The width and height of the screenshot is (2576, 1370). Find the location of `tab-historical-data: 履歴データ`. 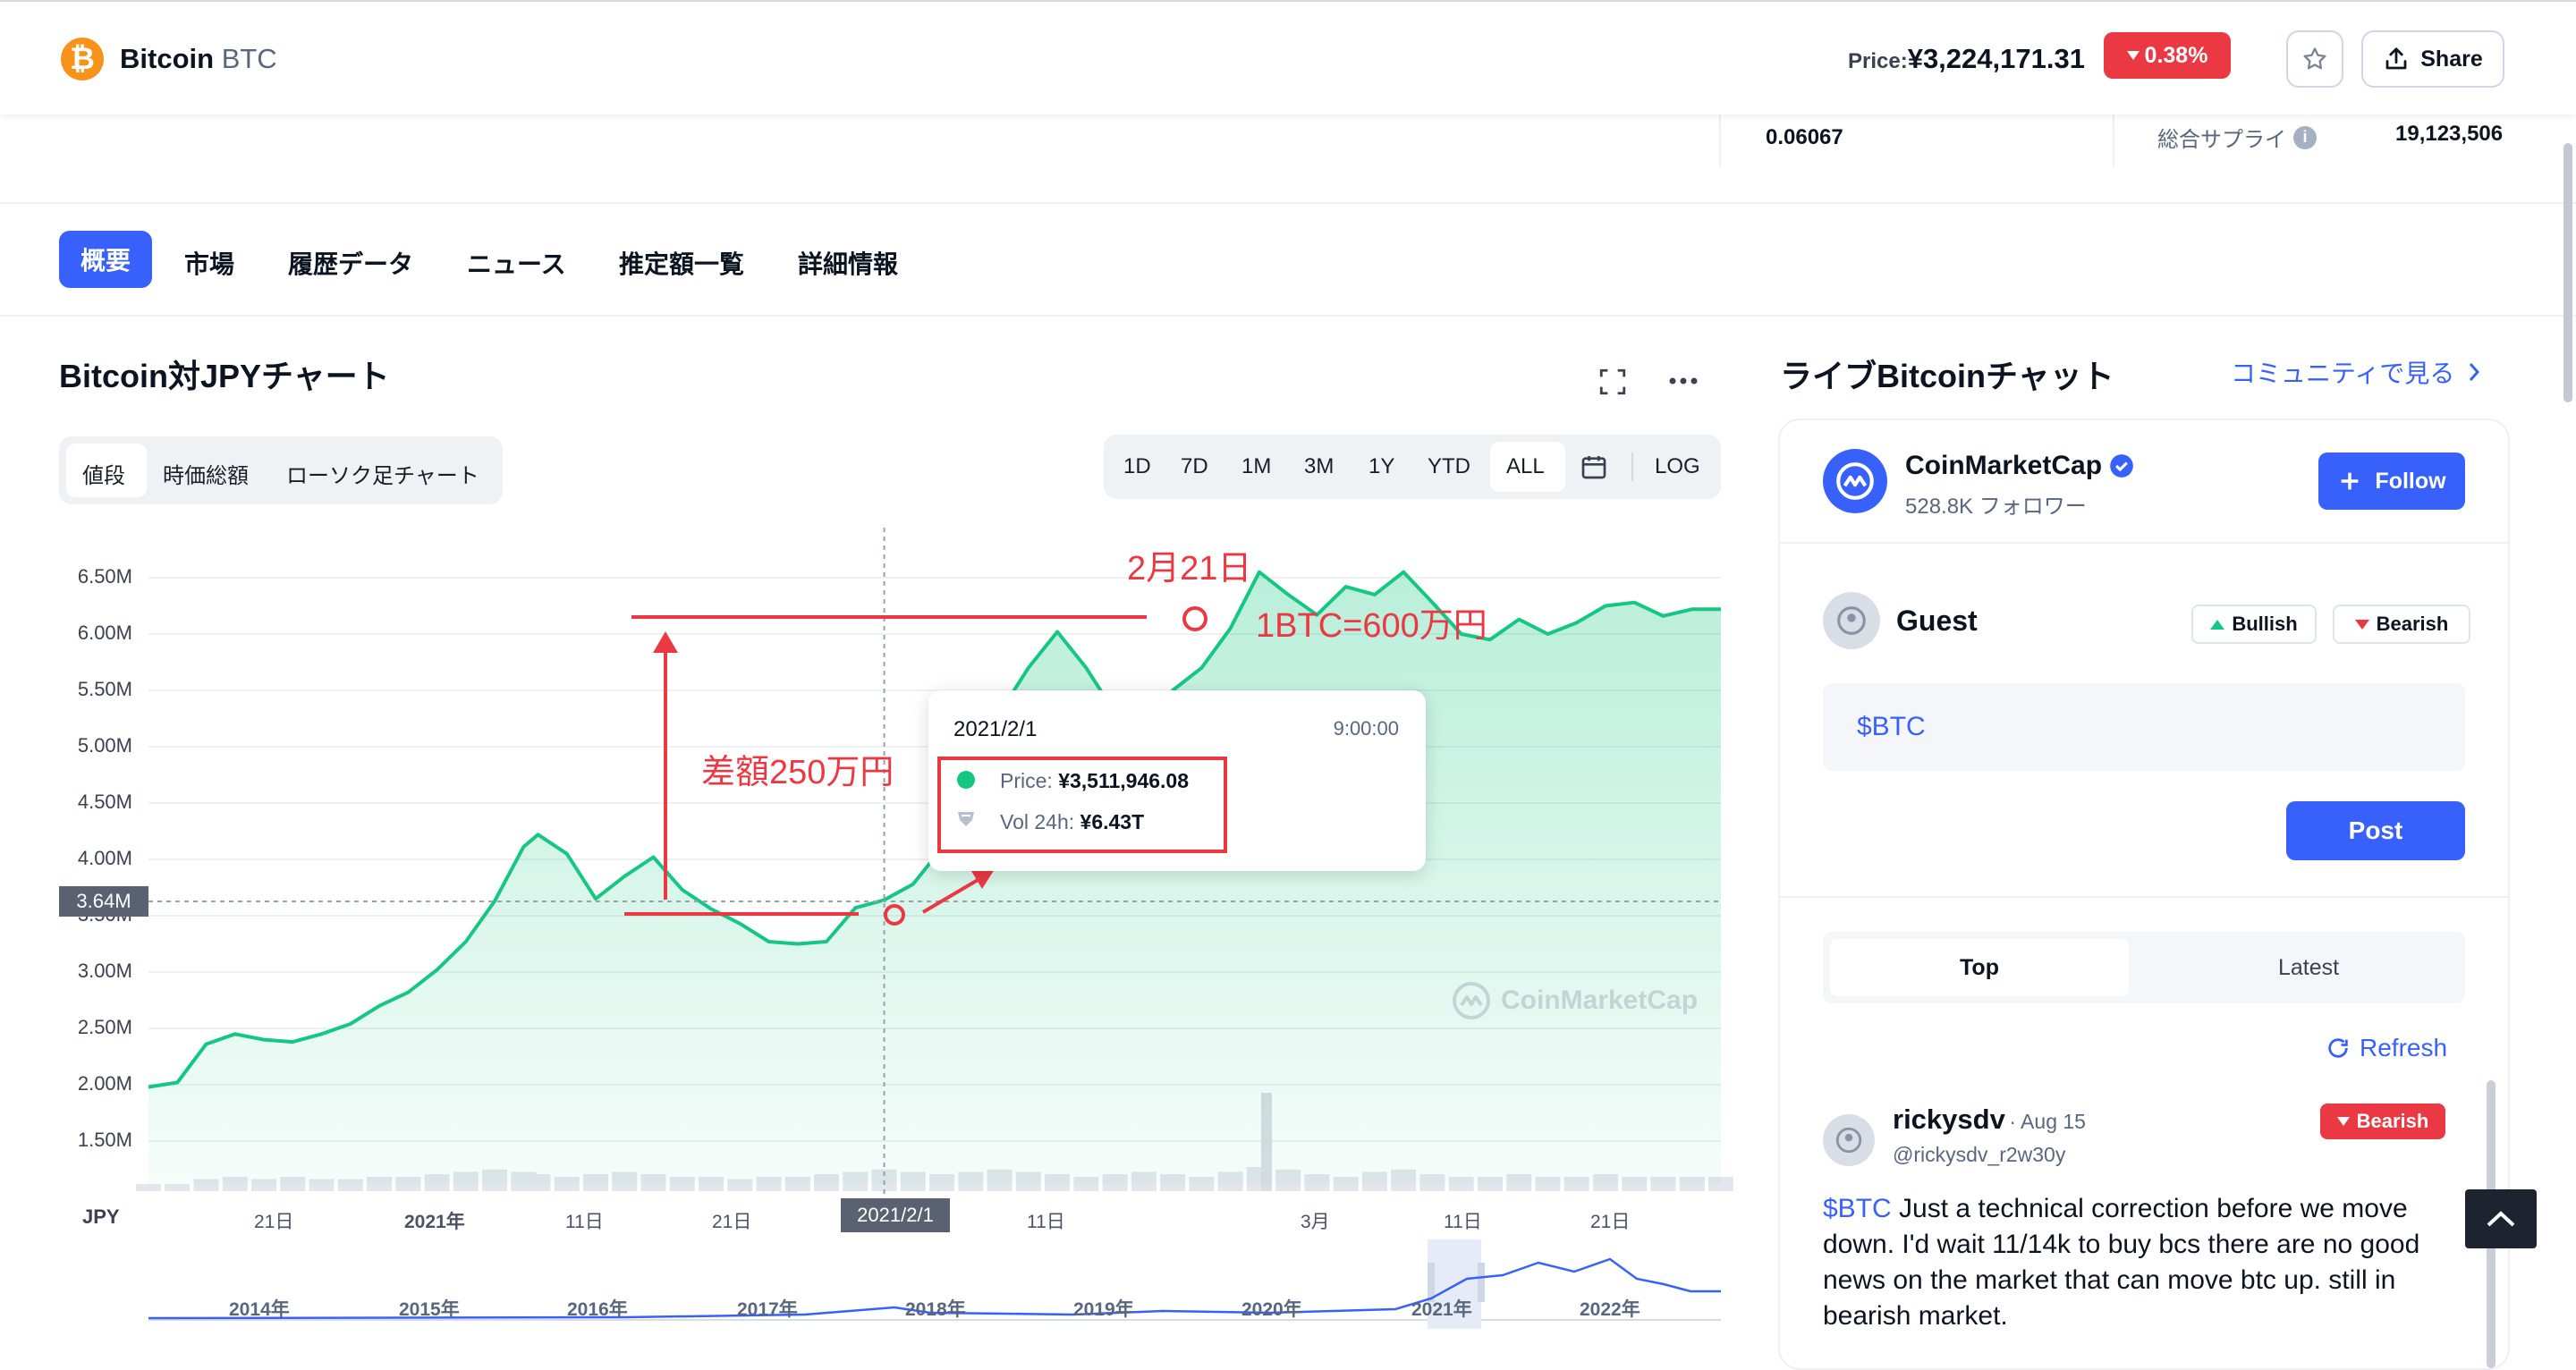

tab-historical-data: 履歴データ is located at coordinates (350, 263).